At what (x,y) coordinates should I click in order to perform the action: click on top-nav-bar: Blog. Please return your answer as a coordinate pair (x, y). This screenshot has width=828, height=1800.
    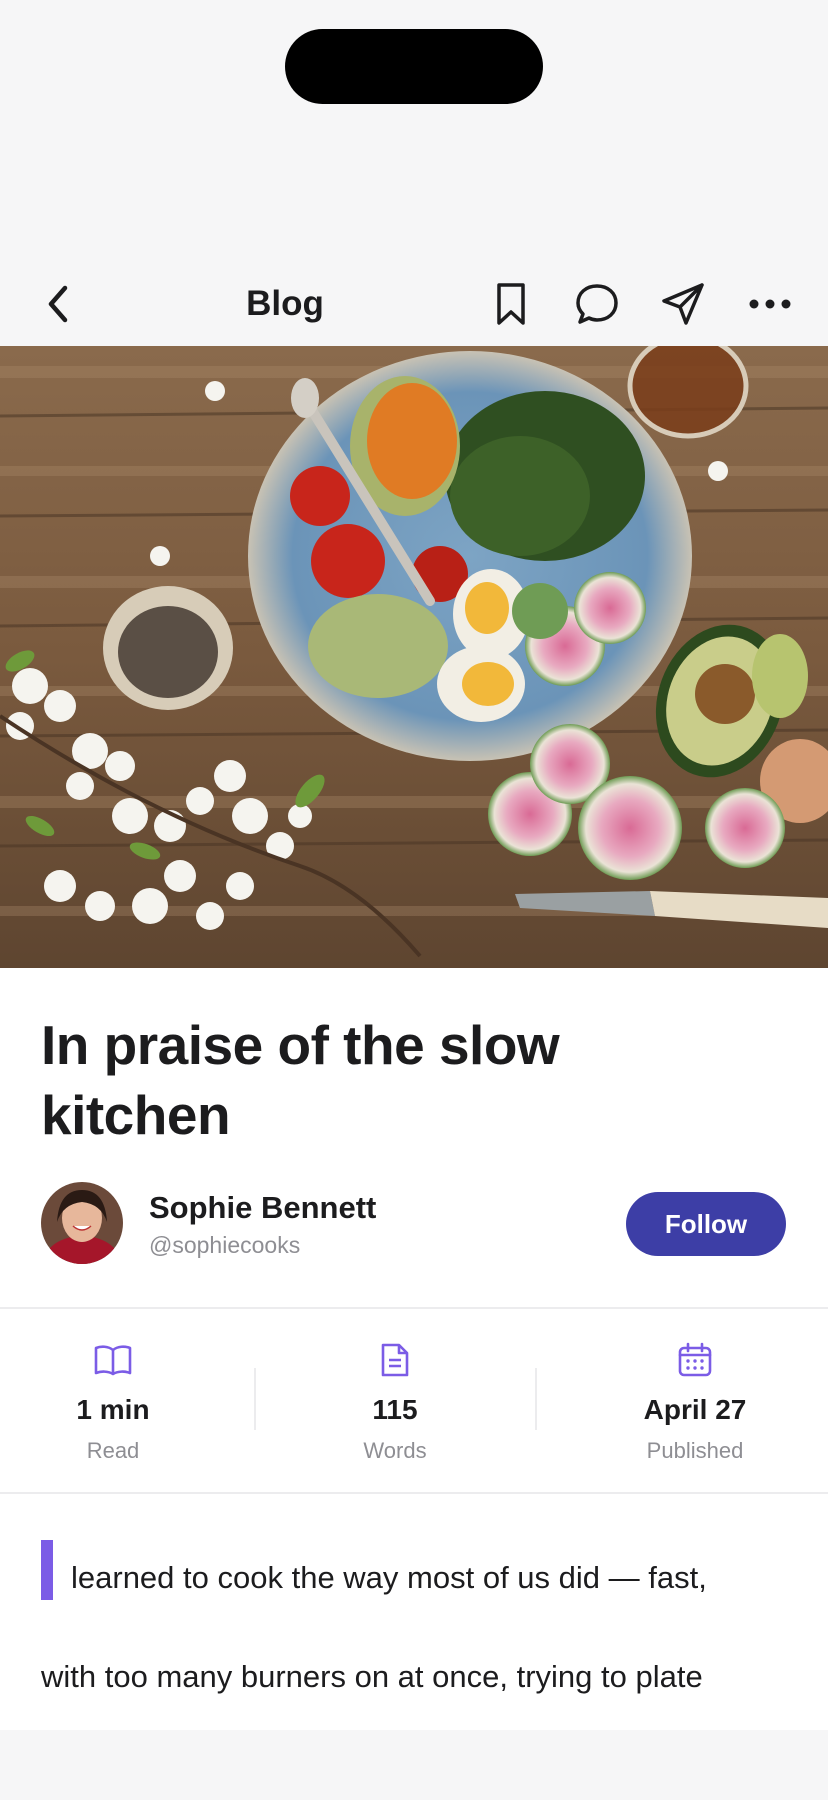
    Looking at the image, I should click on (414, 304).